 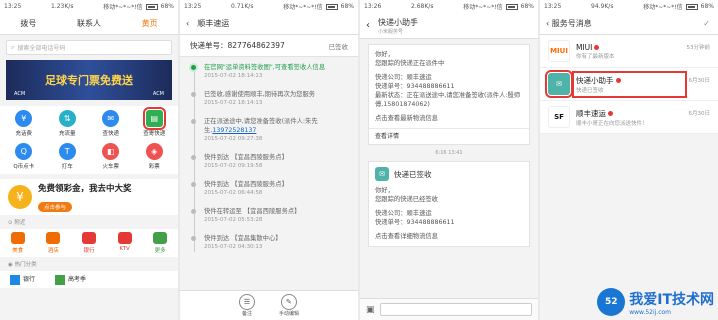 I want to click on nearby-hotel: 酒店, so click(x=53, y=243).